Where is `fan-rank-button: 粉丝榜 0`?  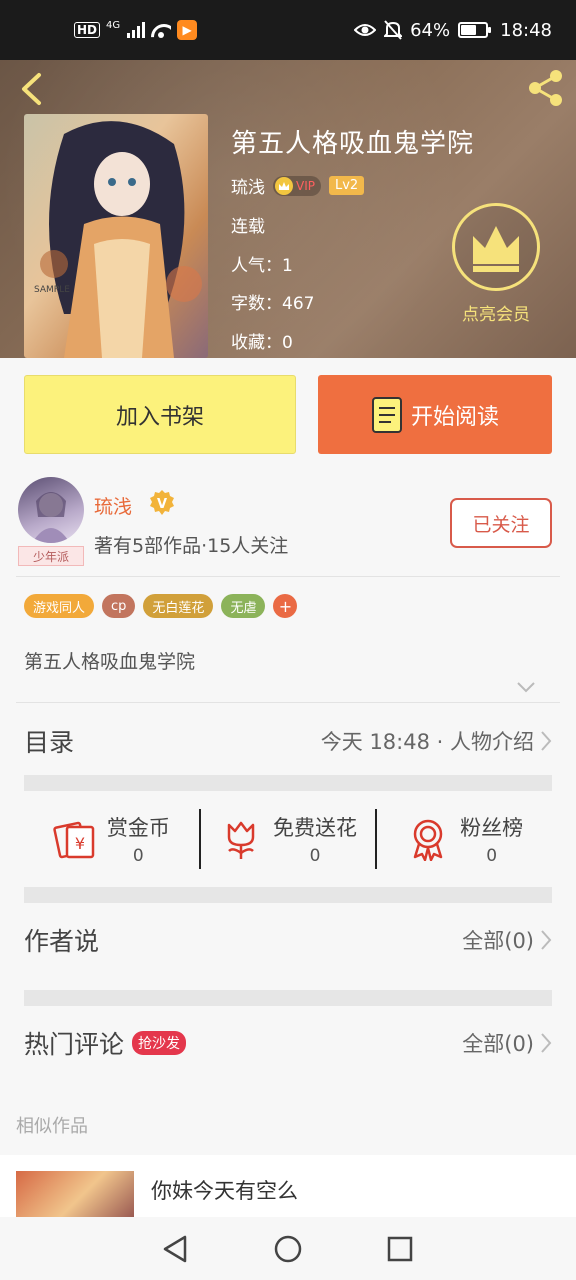 fan-rank-button: 粉丝榜 0 is located at coordinates (463, 839).